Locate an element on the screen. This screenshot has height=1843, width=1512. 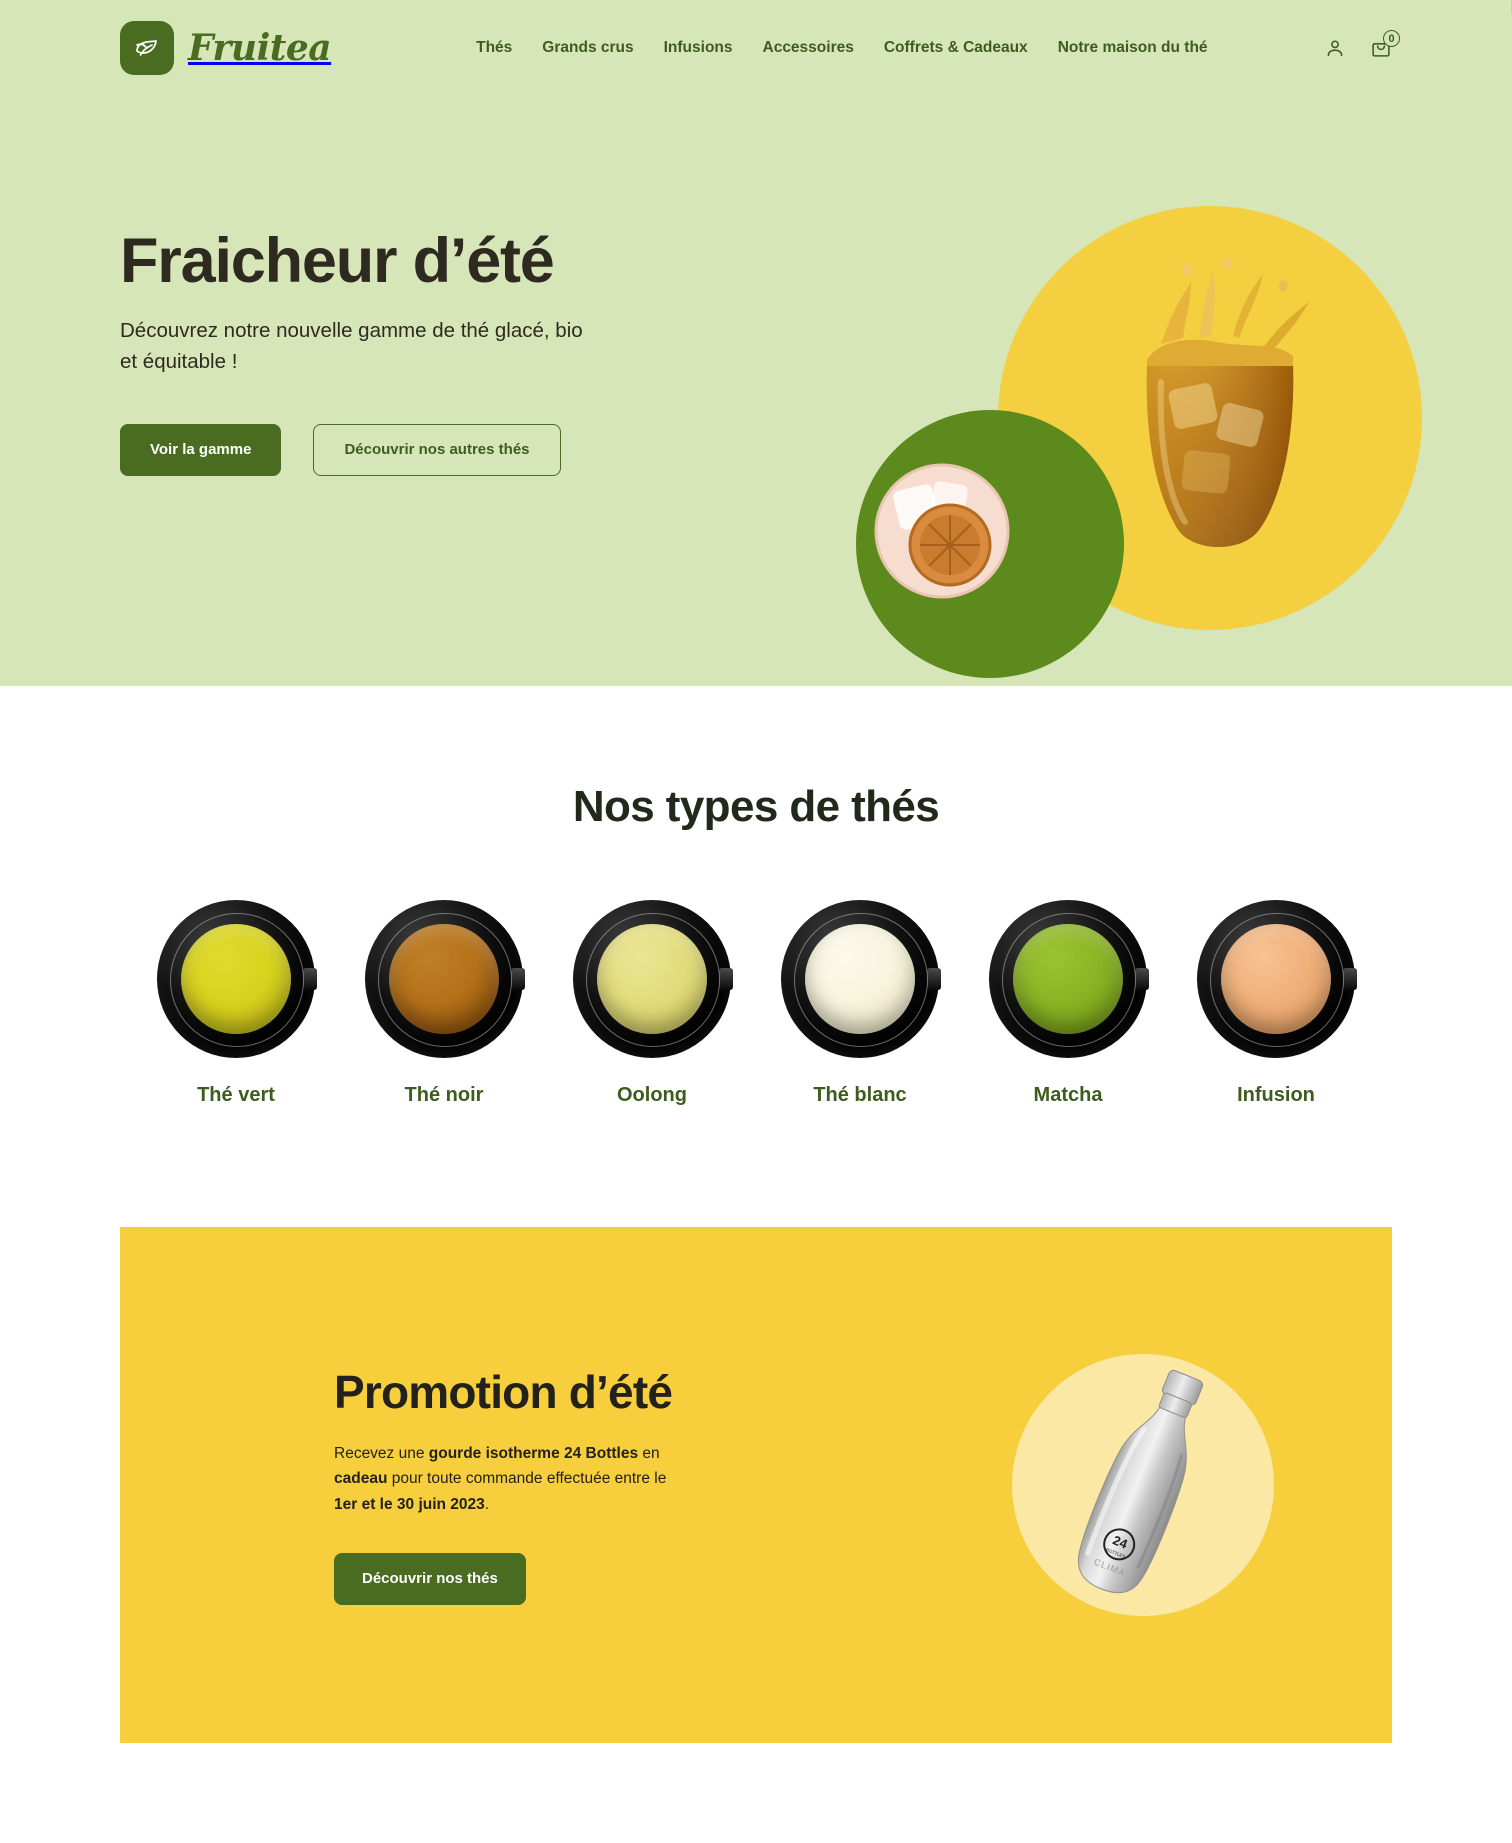
tea-type-label: Infusion is located at coordinates (1276, 1095).